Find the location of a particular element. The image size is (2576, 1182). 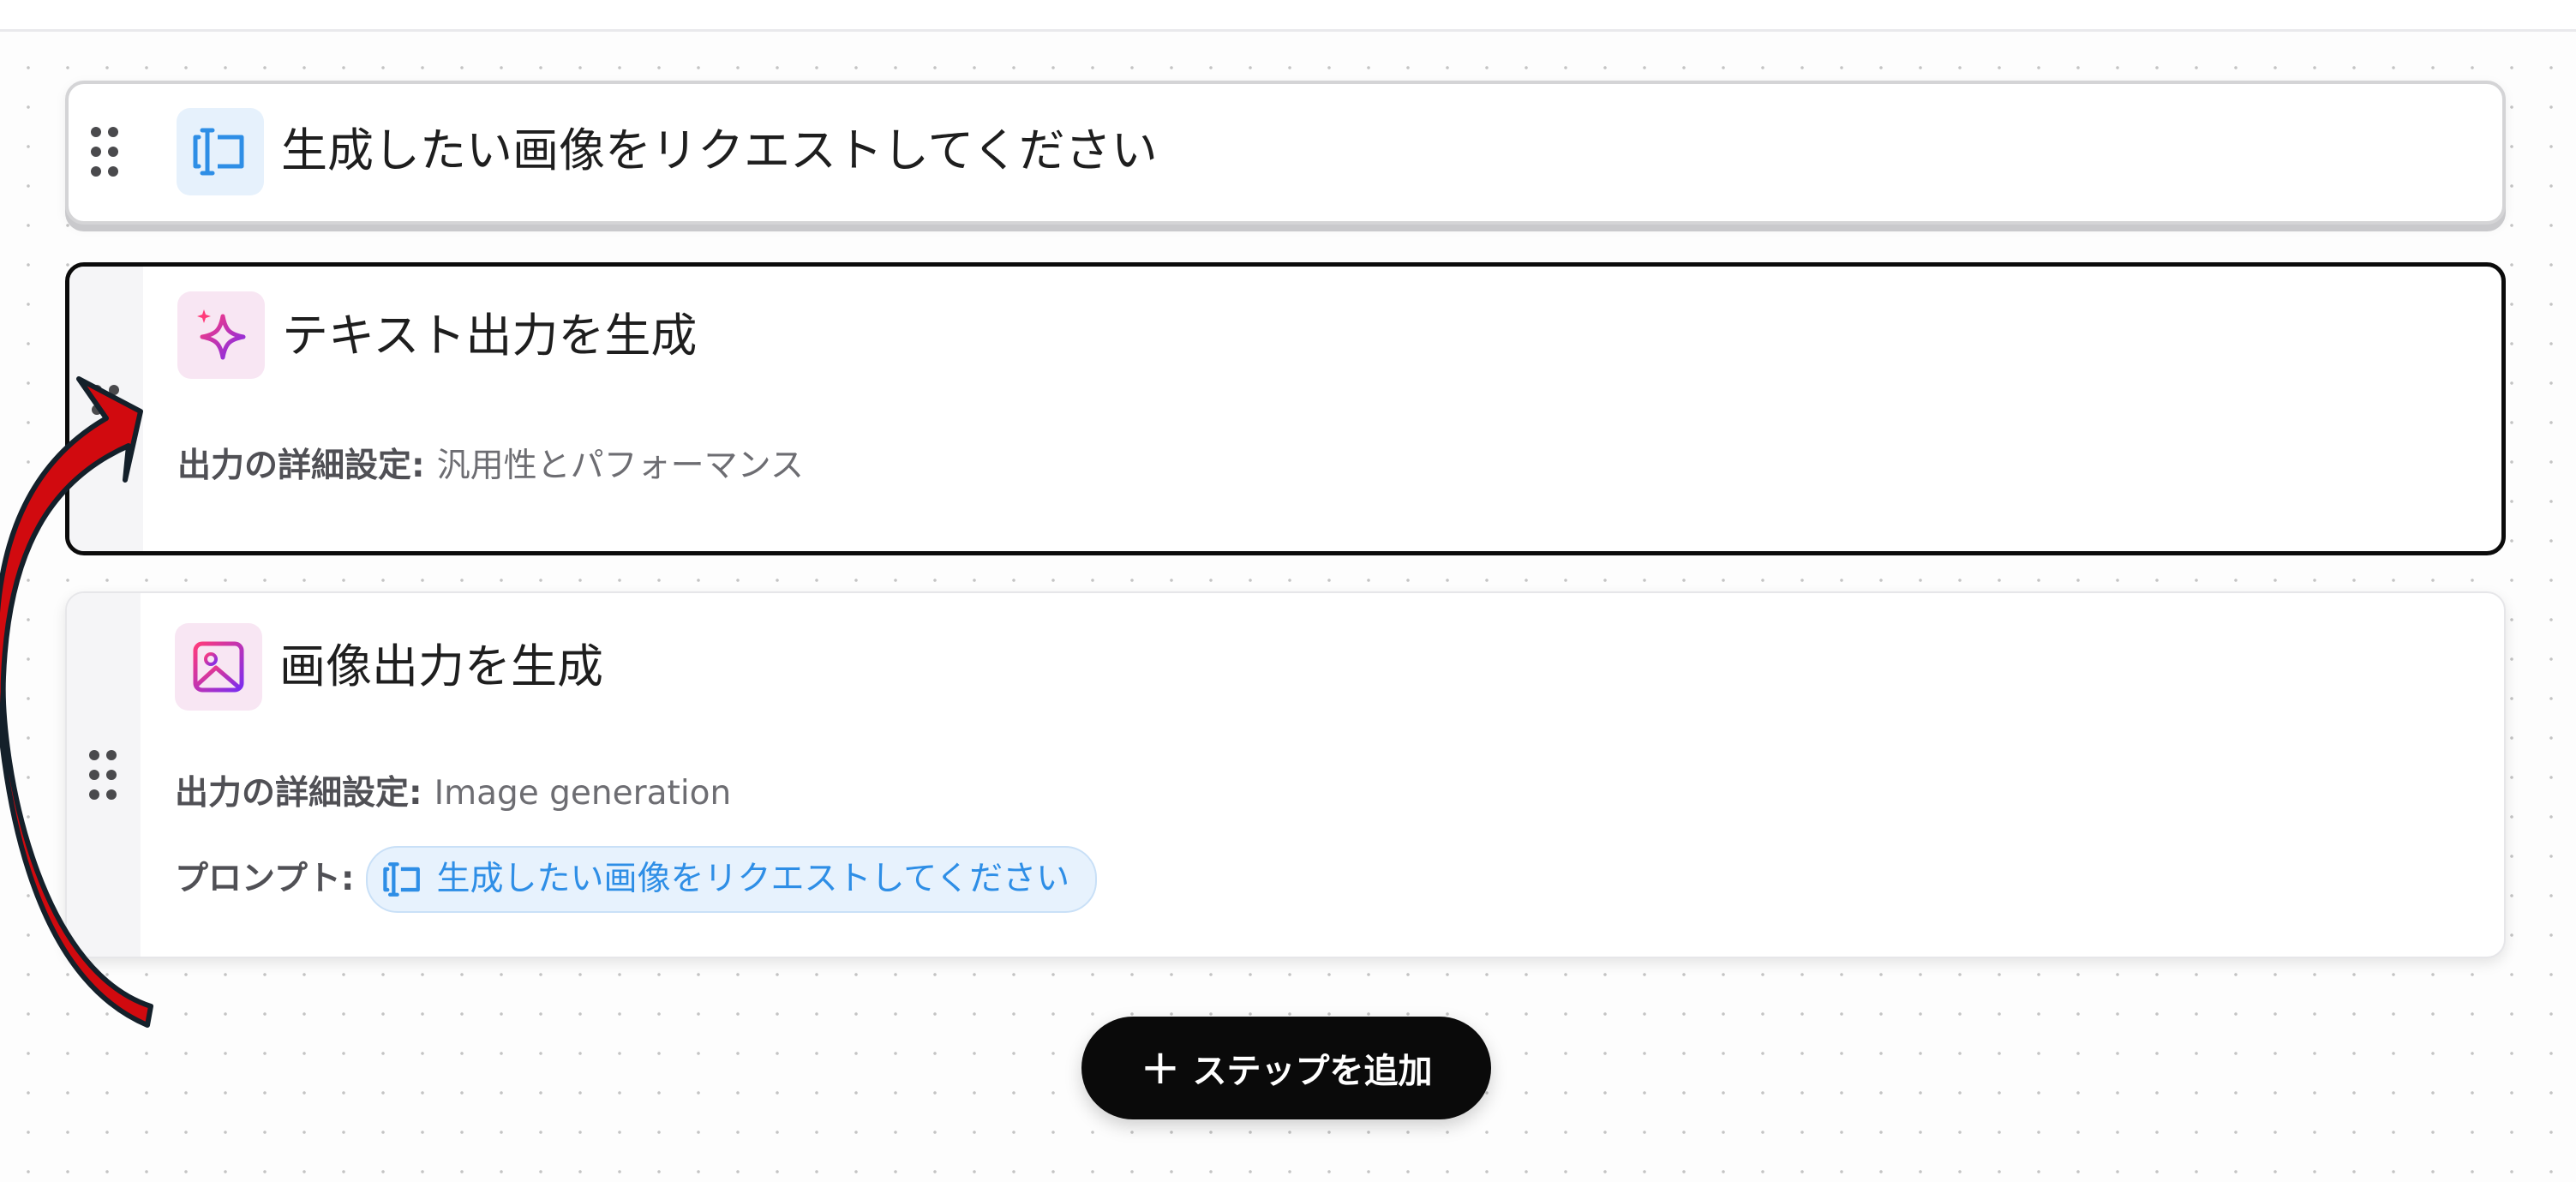

sparkle-icon is located at coordinates (221, 335).